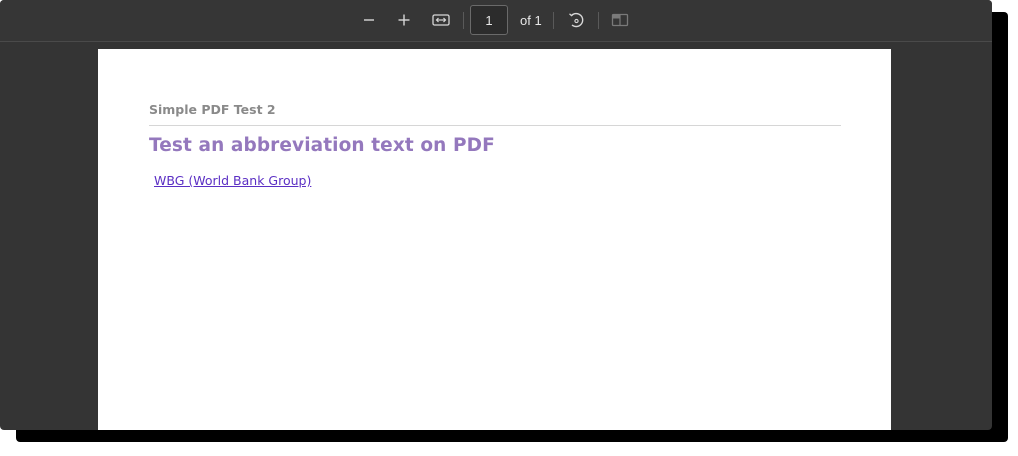 This screenshot has width=1018, height=456. What do you see at coordinates (531, 20) in the screenshot?
I see `page-count-label: of 1` at bounding box center [531, 20].